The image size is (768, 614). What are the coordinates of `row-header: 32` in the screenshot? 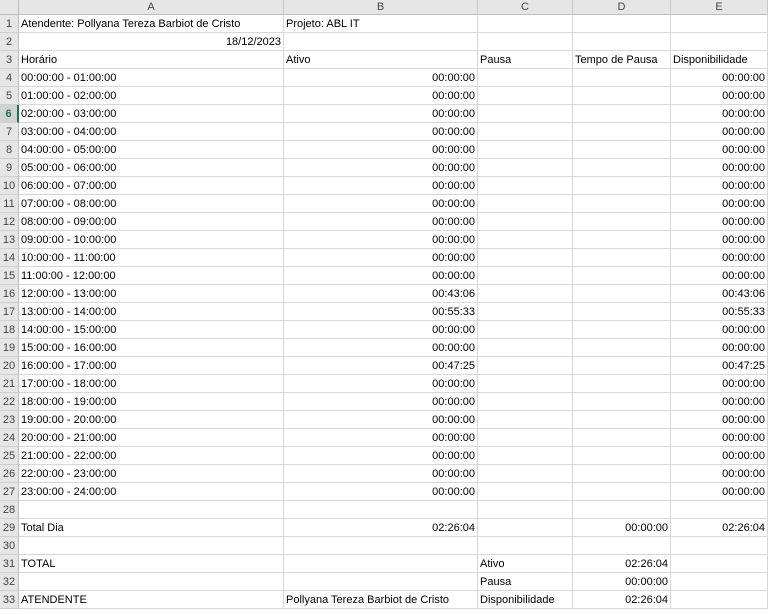 It's located at (9, 582).